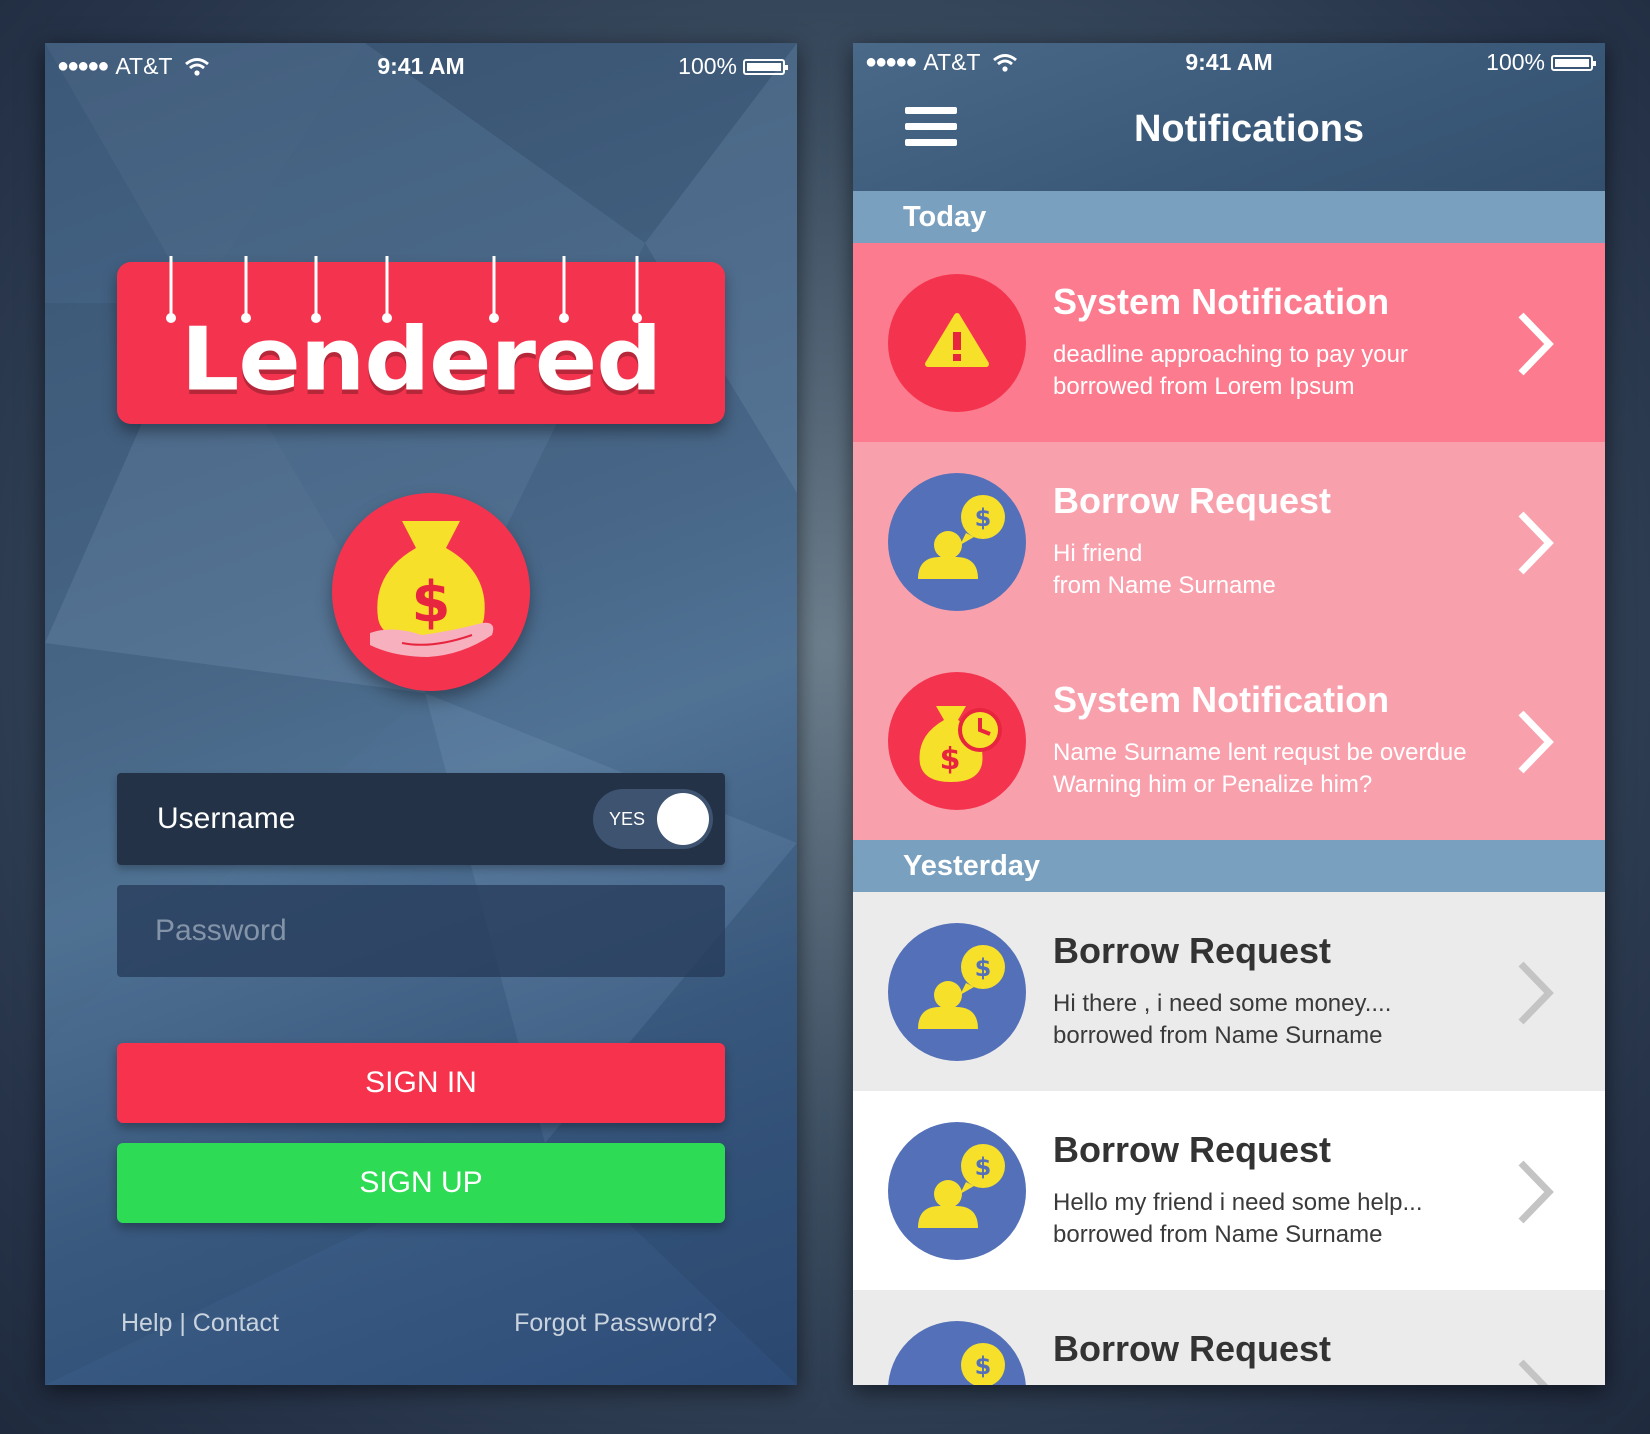 This screenshot has width=1650, height=1434. I want to click on logo-text: Lendered, so click(421, 359).